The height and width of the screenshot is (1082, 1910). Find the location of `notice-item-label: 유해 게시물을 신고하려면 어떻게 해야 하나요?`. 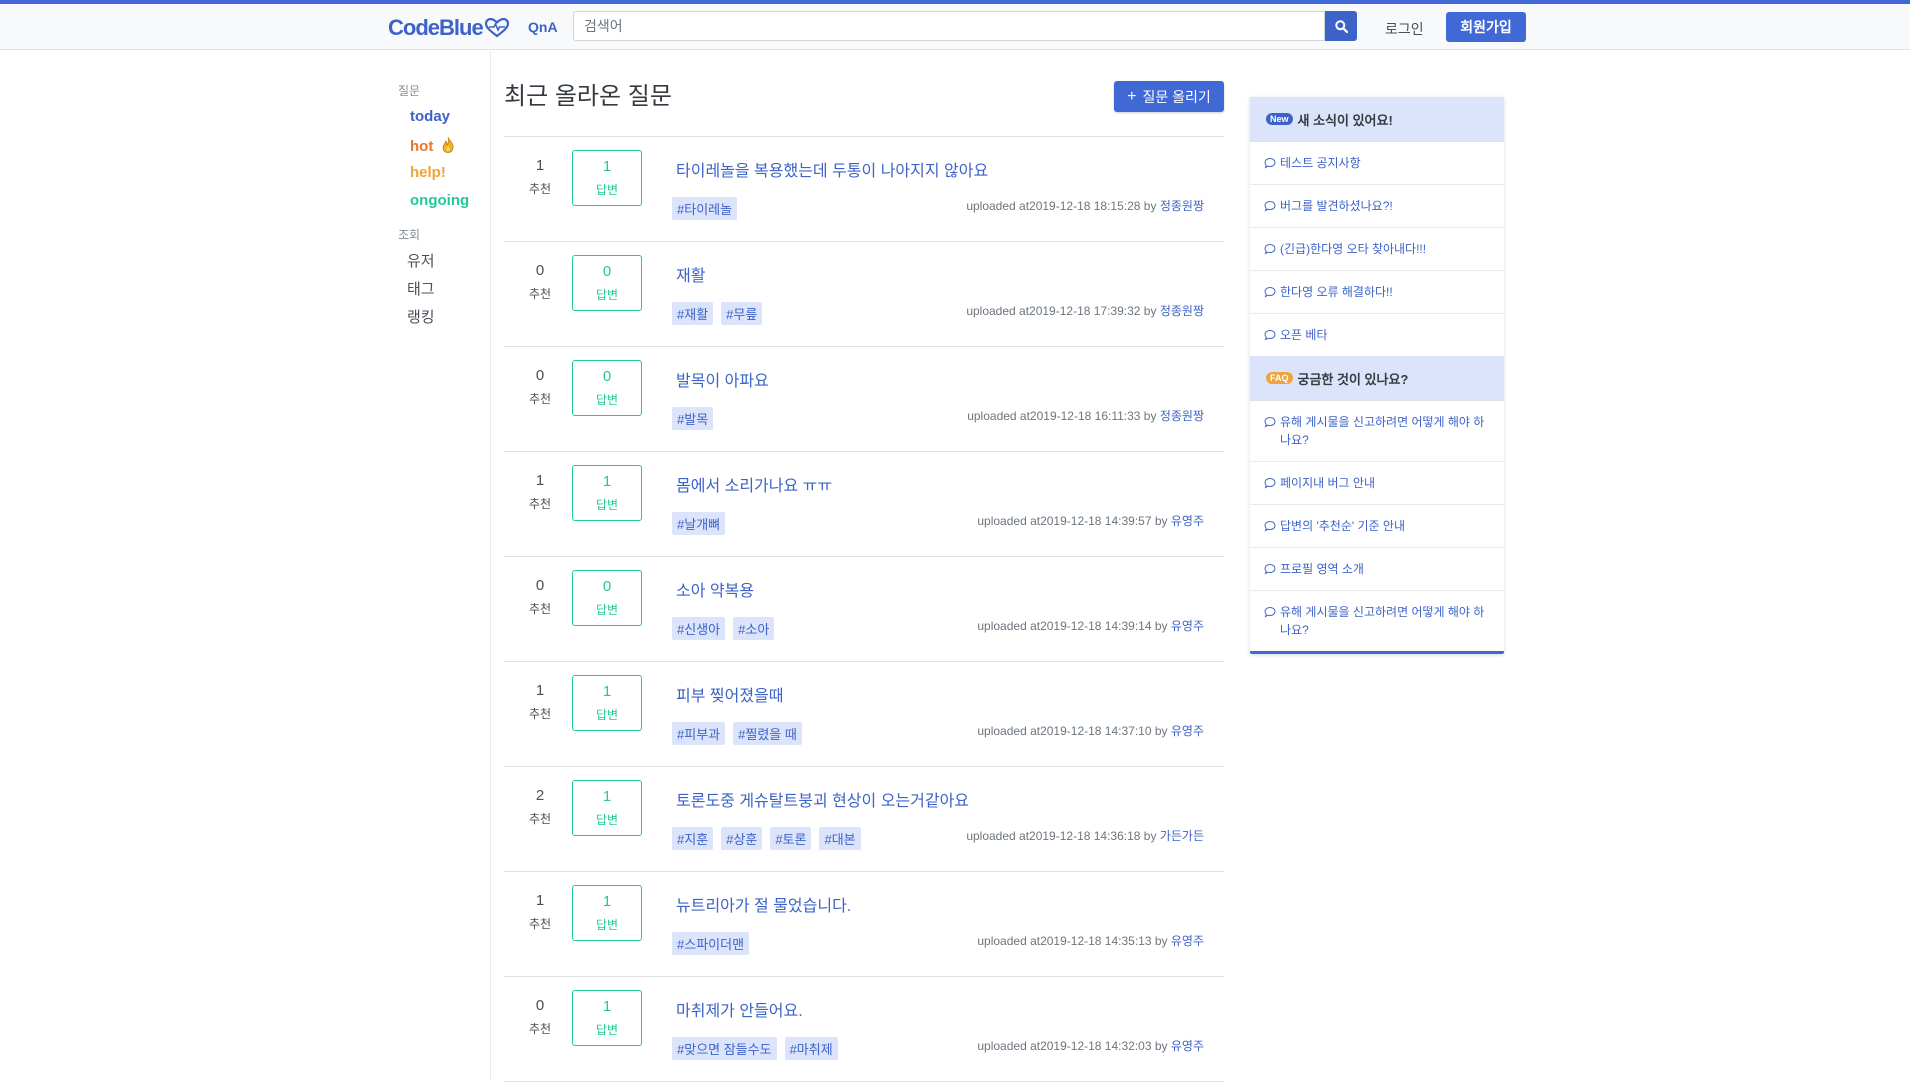

notice-item-label: 유해 게시물을 신고하려면 어떻게 해야 하나요? is located at coordinates (1382, 431).